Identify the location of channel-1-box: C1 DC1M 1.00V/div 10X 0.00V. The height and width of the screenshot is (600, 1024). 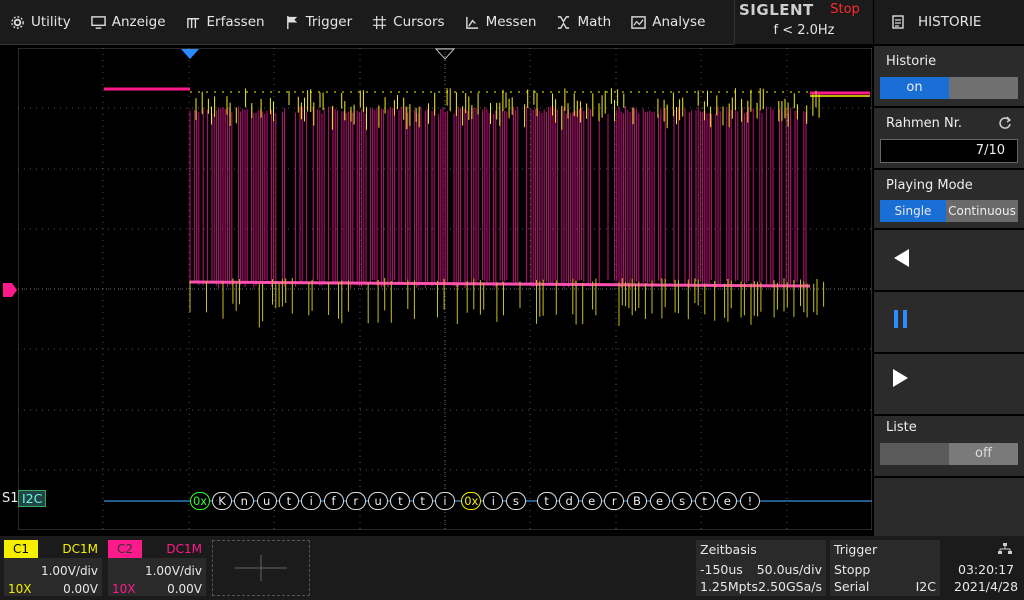
(53, 568).